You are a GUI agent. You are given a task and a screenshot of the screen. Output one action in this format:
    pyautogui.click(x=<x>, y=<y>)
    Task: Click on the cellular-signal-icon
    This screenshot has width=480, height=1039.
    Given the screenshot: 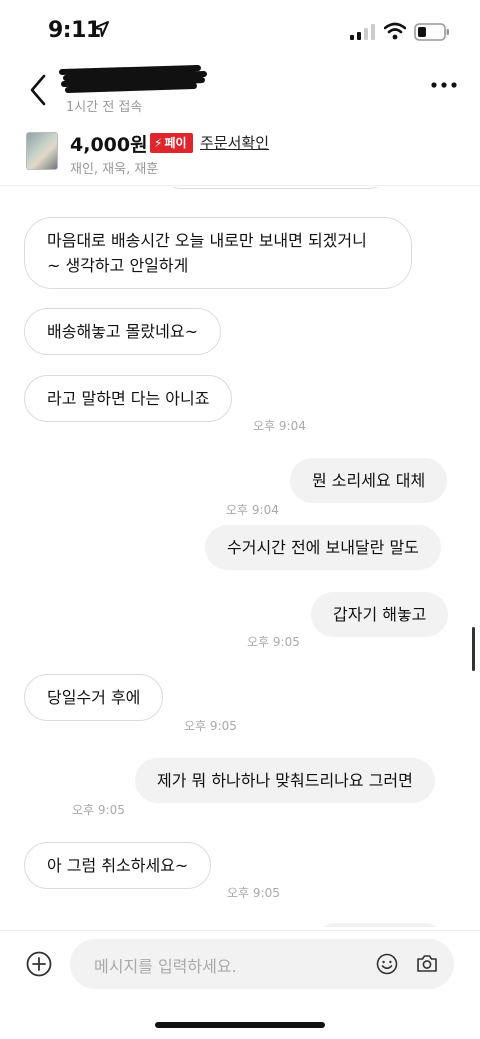 What is the action you would take?
    pyautogui.click(x=362, y=32)
    